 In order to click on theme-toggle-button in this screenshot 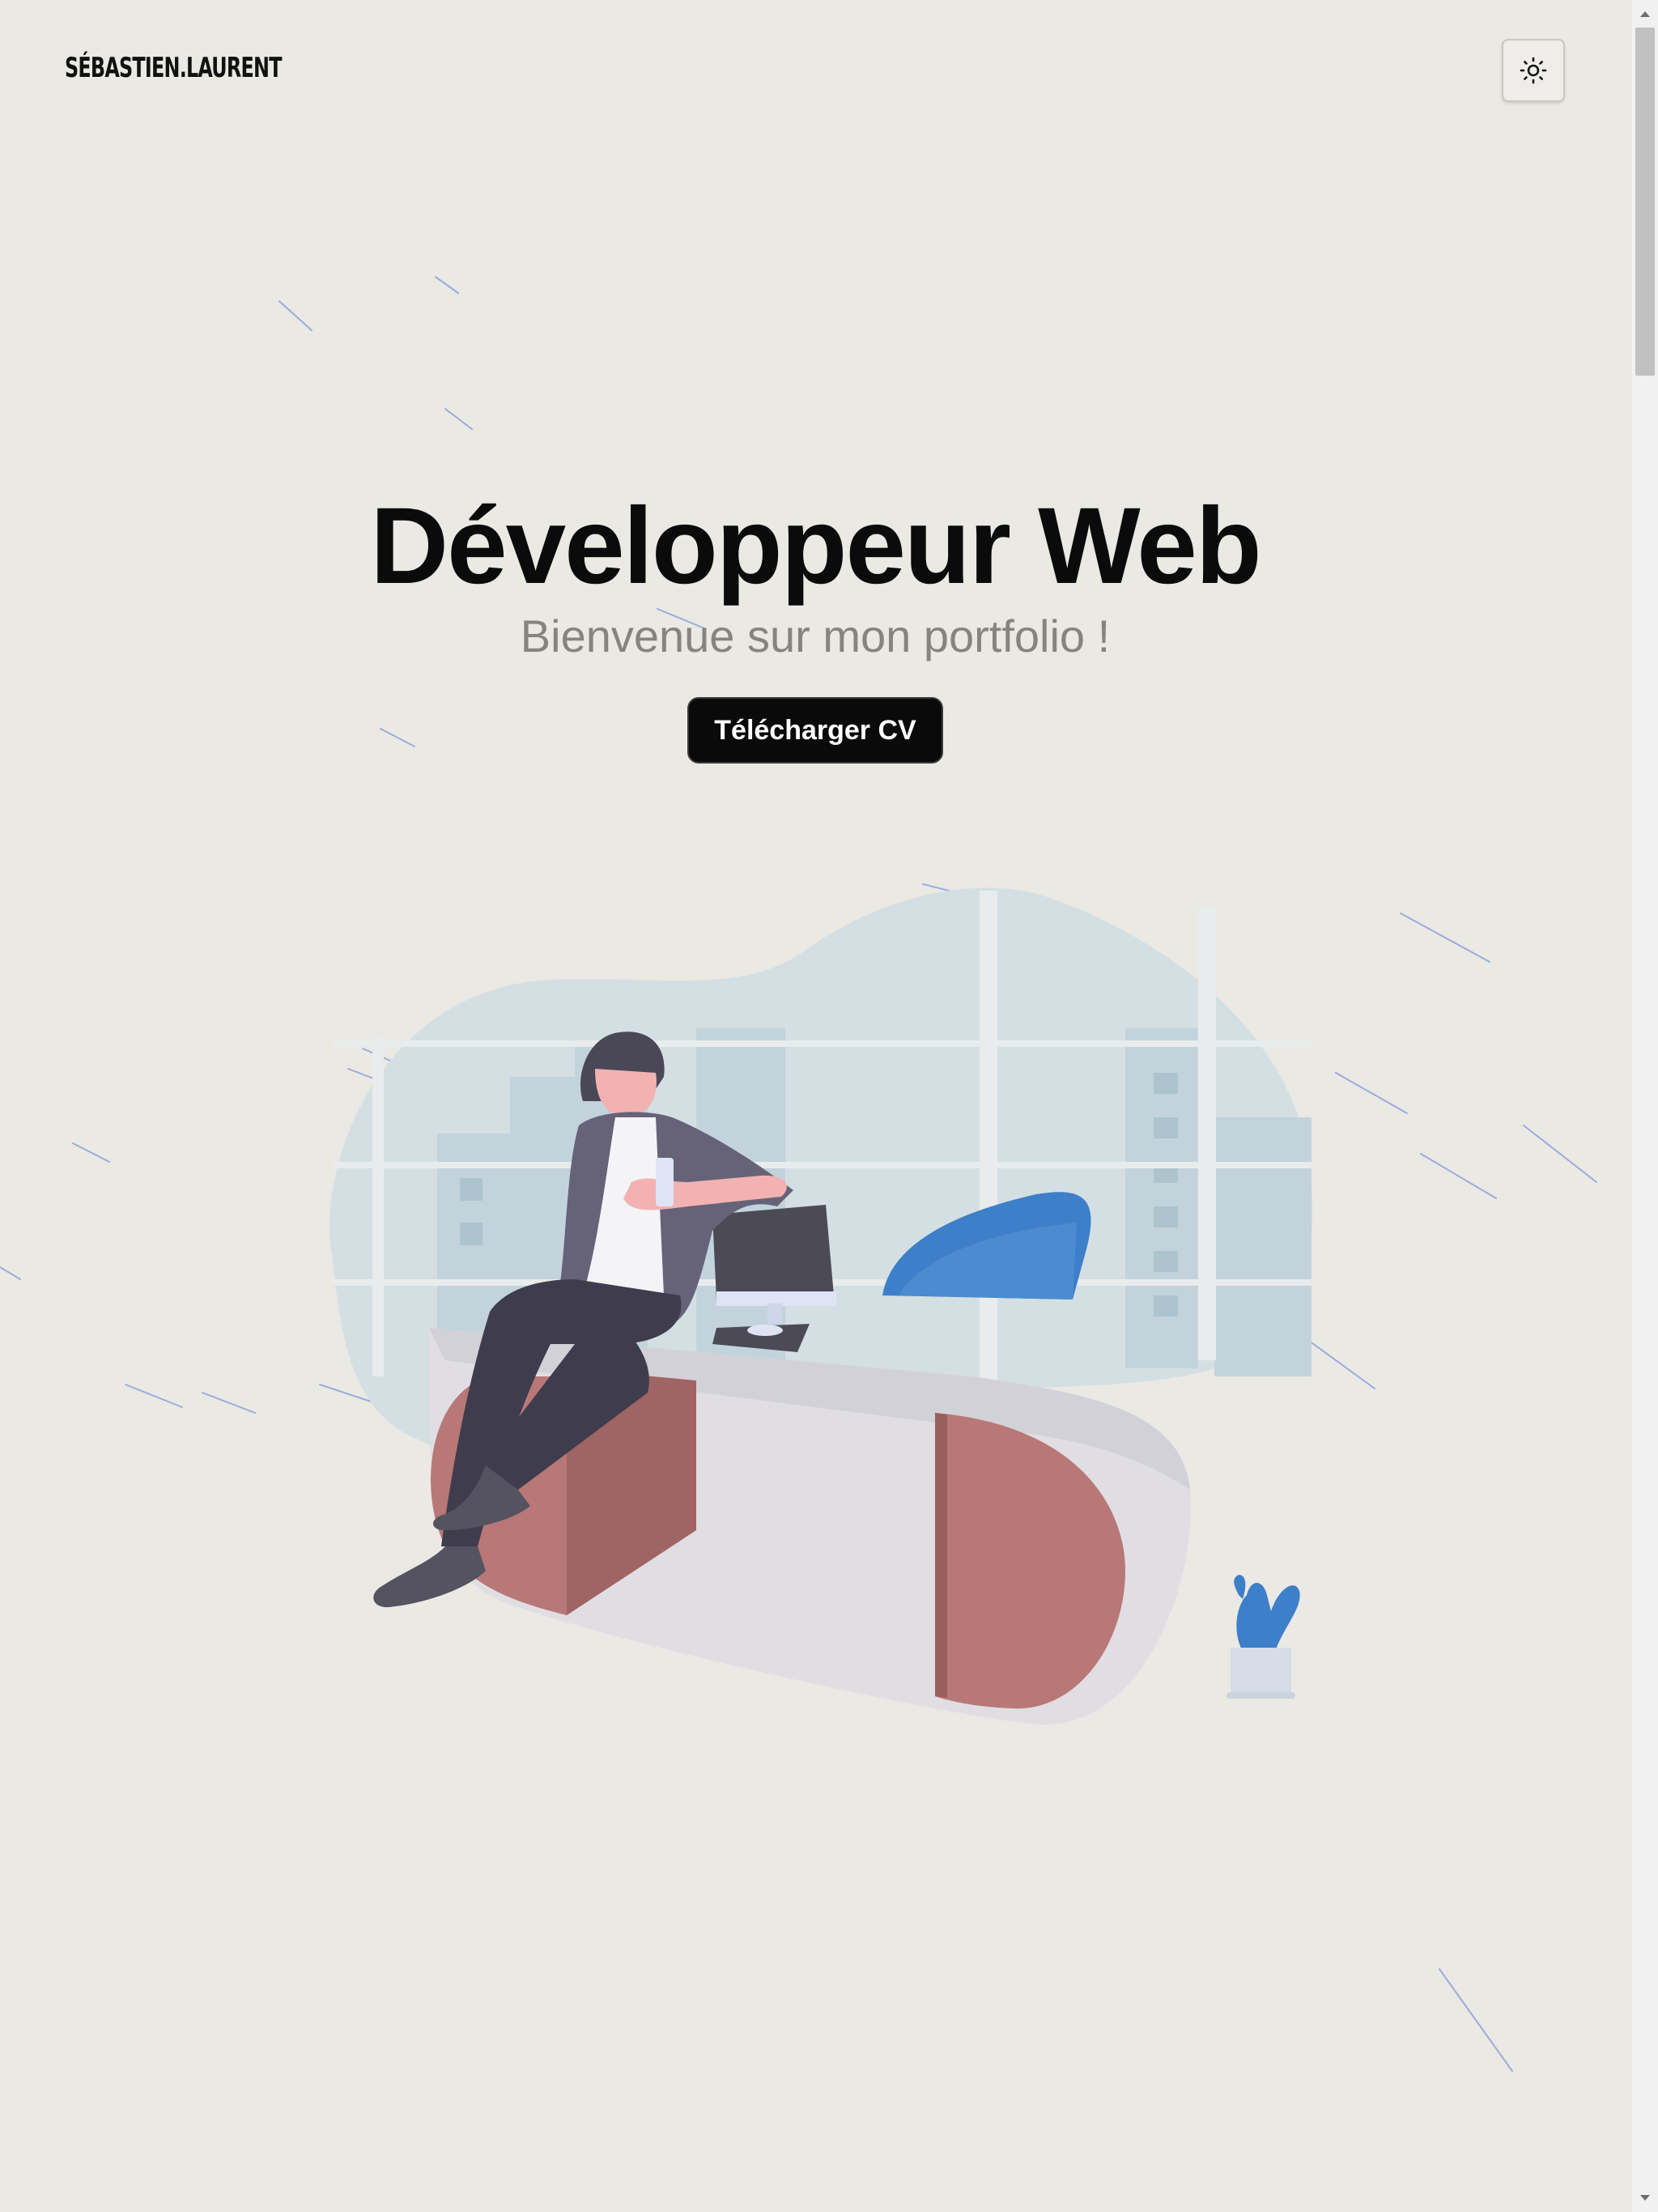, I will do `click(1533, 71)`.